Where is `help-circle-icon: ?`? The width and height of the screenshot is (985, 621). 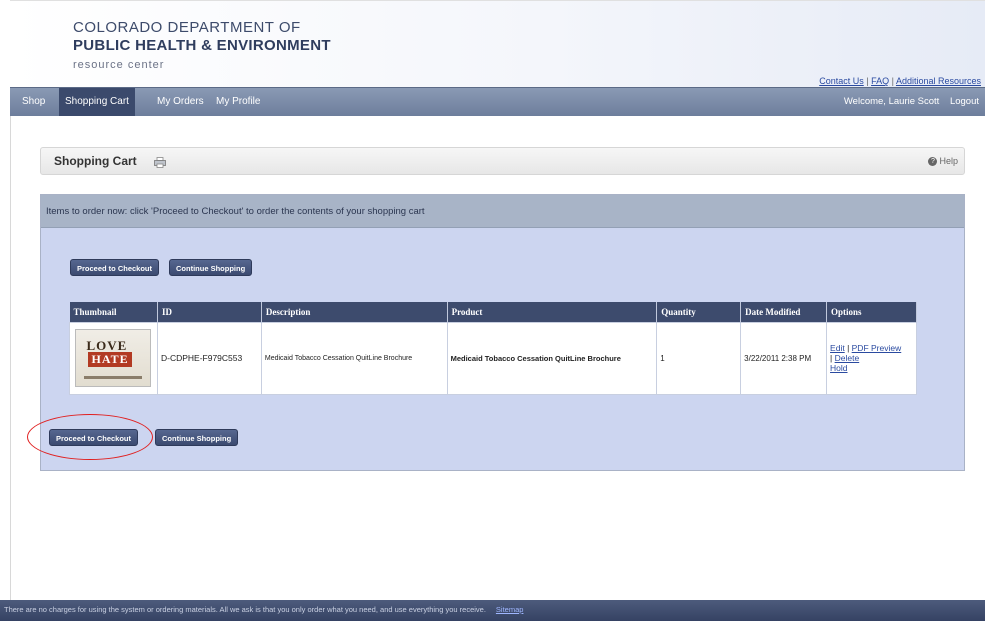
help-circle-icon: ? is located at coordinates (933, 162).